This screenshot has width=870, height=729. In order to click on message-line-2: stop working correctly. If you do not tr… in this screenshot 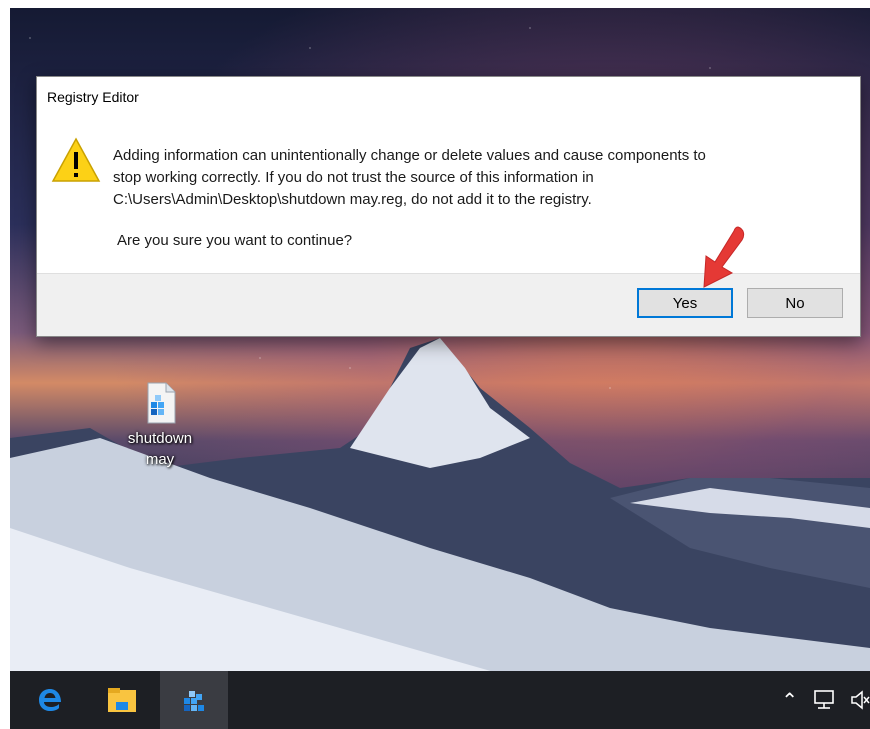, I will do `click(353, 177)`.